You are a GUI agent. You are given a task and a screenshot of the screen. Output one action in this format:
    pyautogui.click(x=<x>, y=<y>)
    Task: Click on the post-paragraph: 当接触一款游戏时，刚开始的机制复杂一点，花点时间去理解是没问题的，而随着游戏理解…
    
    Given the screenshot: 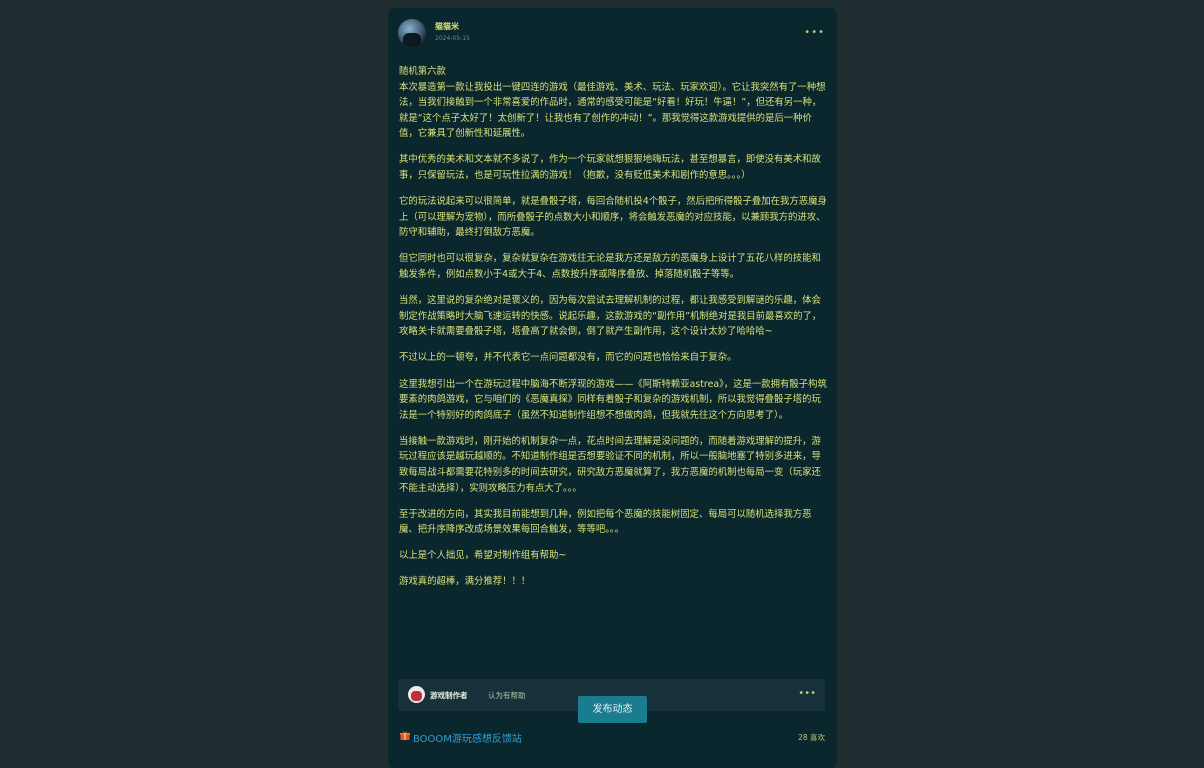 What is the action you would take?
    pyautogui.click(x=610, y=464)
    